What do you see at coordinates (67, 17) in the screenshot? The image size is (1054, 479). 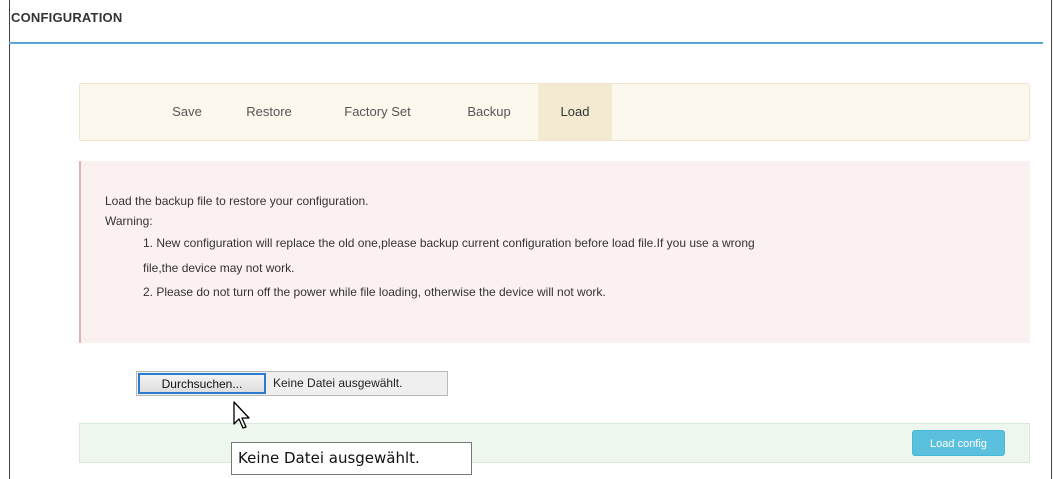 I see `page-title: CONFIGURATION` at bounding box center [67, 17].